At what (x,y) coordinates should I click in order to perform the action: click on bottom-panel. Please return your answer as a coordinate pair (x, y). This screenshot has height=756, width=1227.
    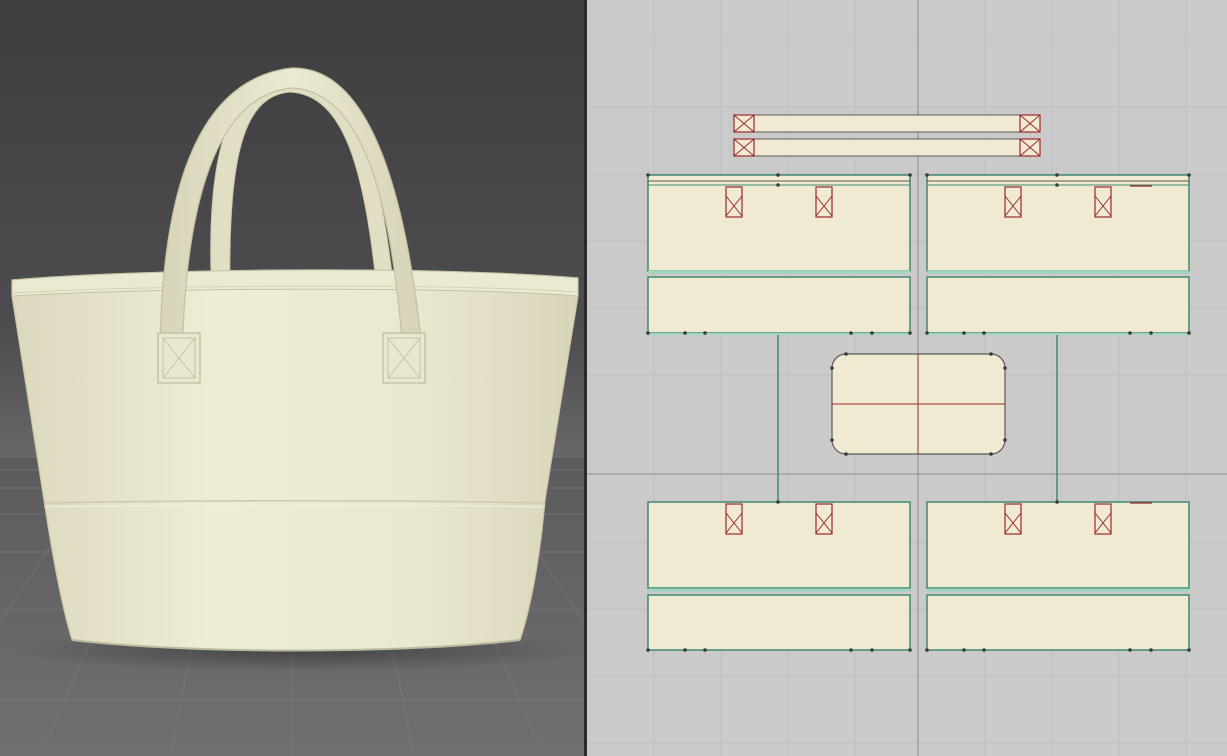
    Looking at the image, I should click on (918, 404).